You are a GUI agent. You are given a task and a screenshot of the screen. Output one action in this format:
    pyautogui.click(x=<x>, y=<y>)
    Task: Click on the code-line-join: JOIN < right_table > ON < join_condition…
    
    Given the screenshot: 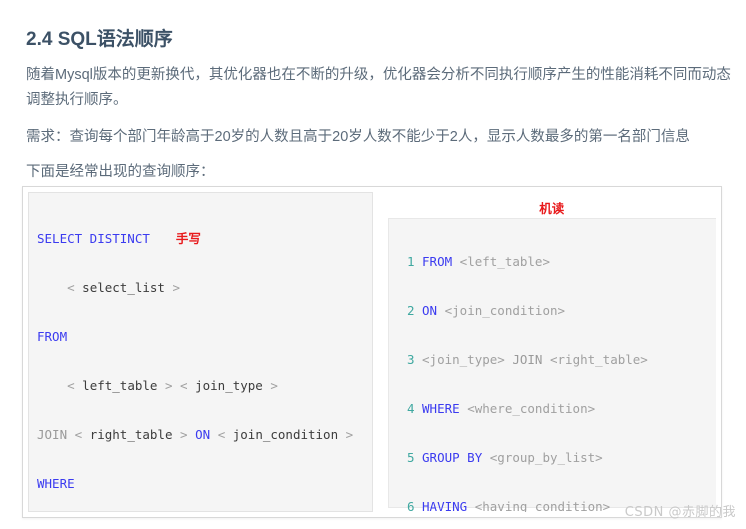 What is the action you would take?
    pyautogui.click(x=204, y=435)
    